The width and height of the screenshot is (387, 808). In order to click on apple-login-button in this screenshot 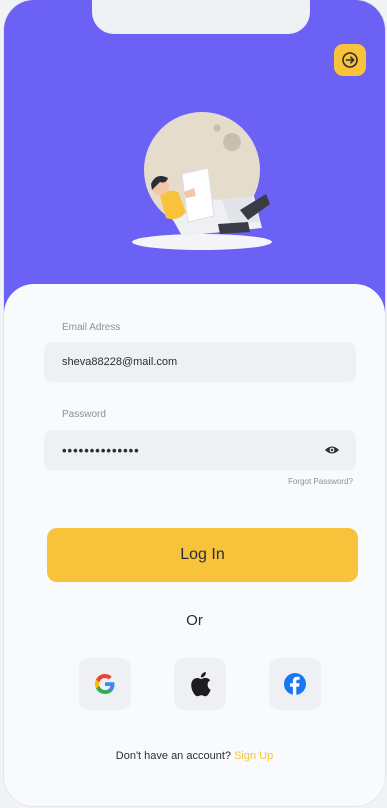, I will do `click(200, 684)`.